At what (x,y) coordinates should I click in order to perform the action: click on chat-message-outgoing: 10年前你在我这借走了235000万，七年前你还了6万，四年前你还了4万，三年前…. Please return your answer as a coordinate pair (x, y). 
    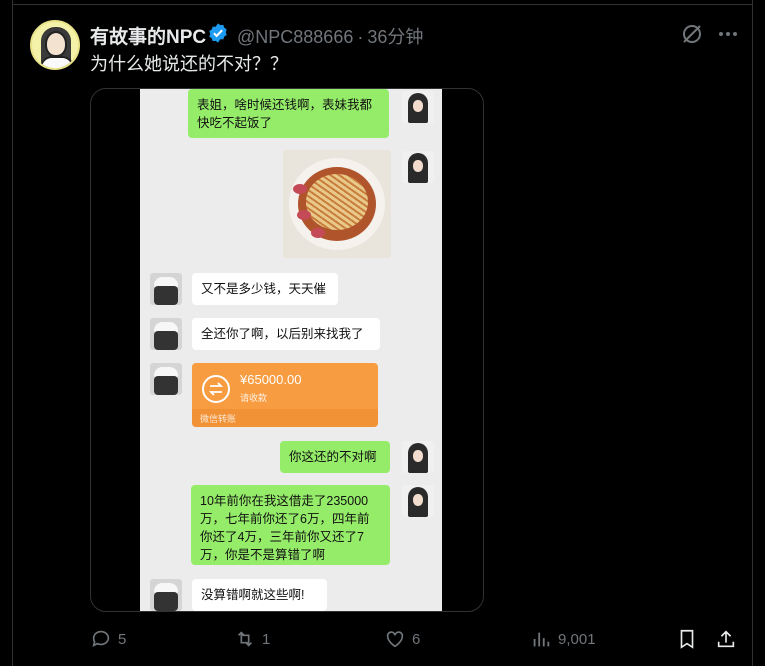
    Looking at the image, I should click on (290, 525).